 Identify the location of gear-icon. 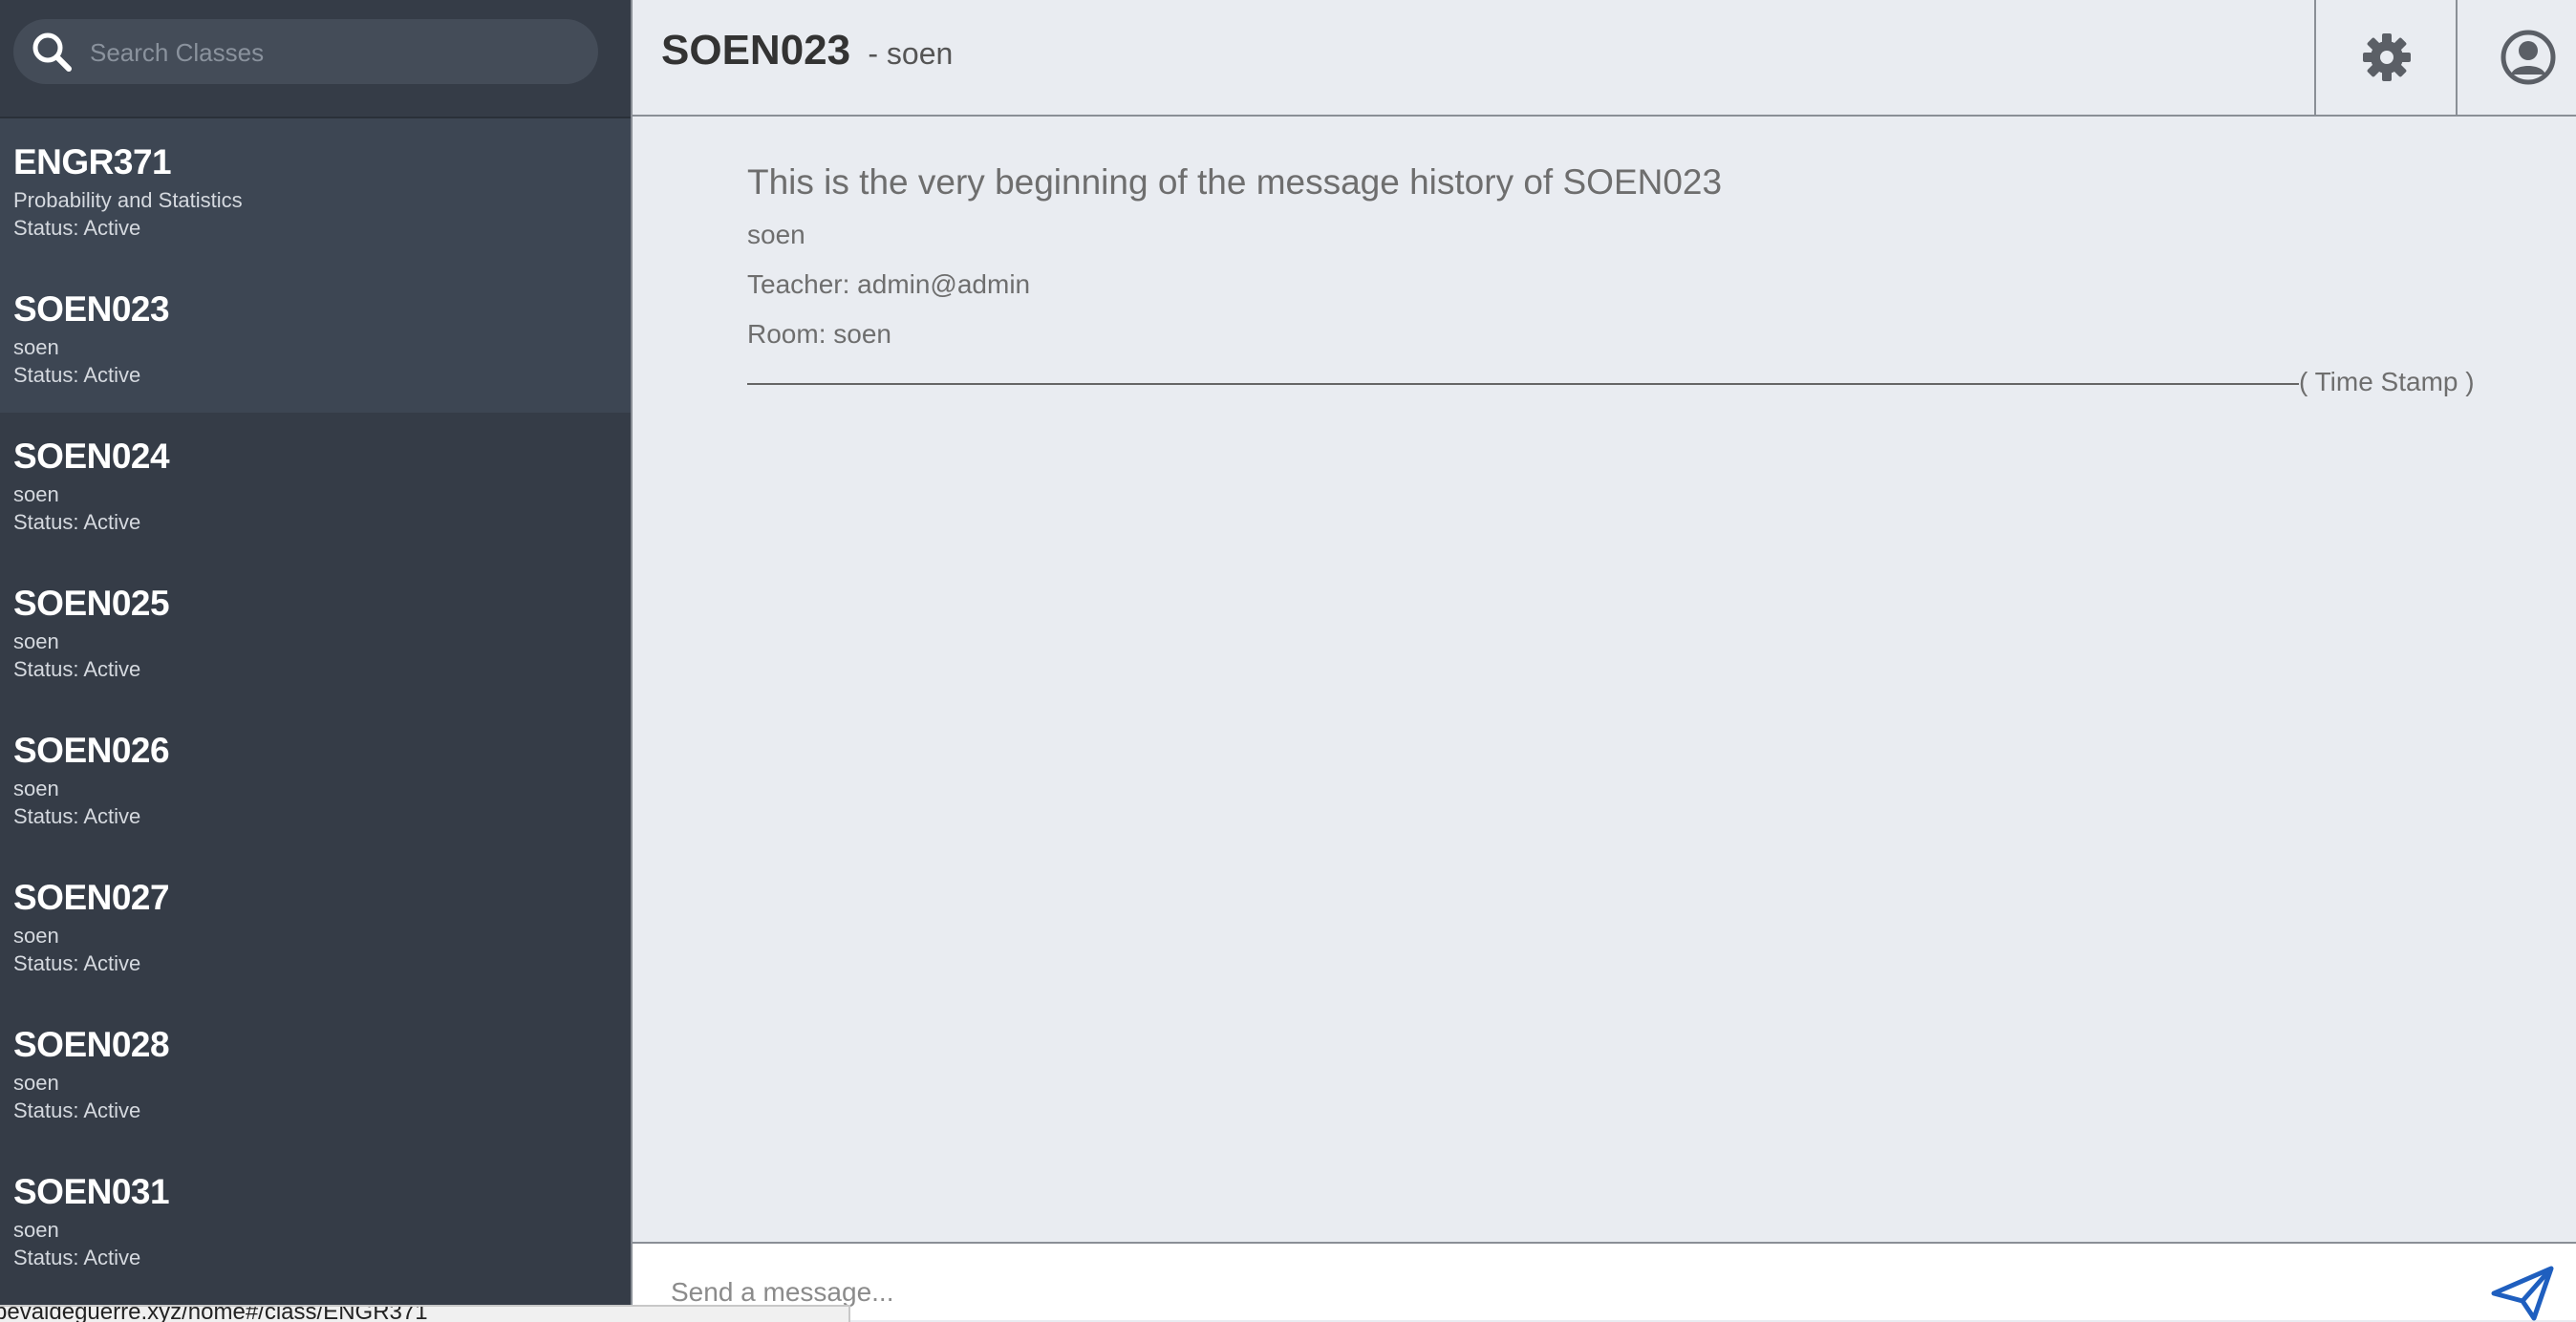
(2387, 57).